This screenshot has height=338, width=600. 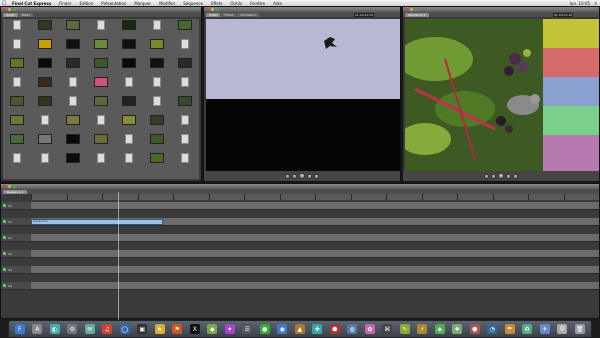 I want to click on tab-animation: Animation, so click(x=248, y=15).